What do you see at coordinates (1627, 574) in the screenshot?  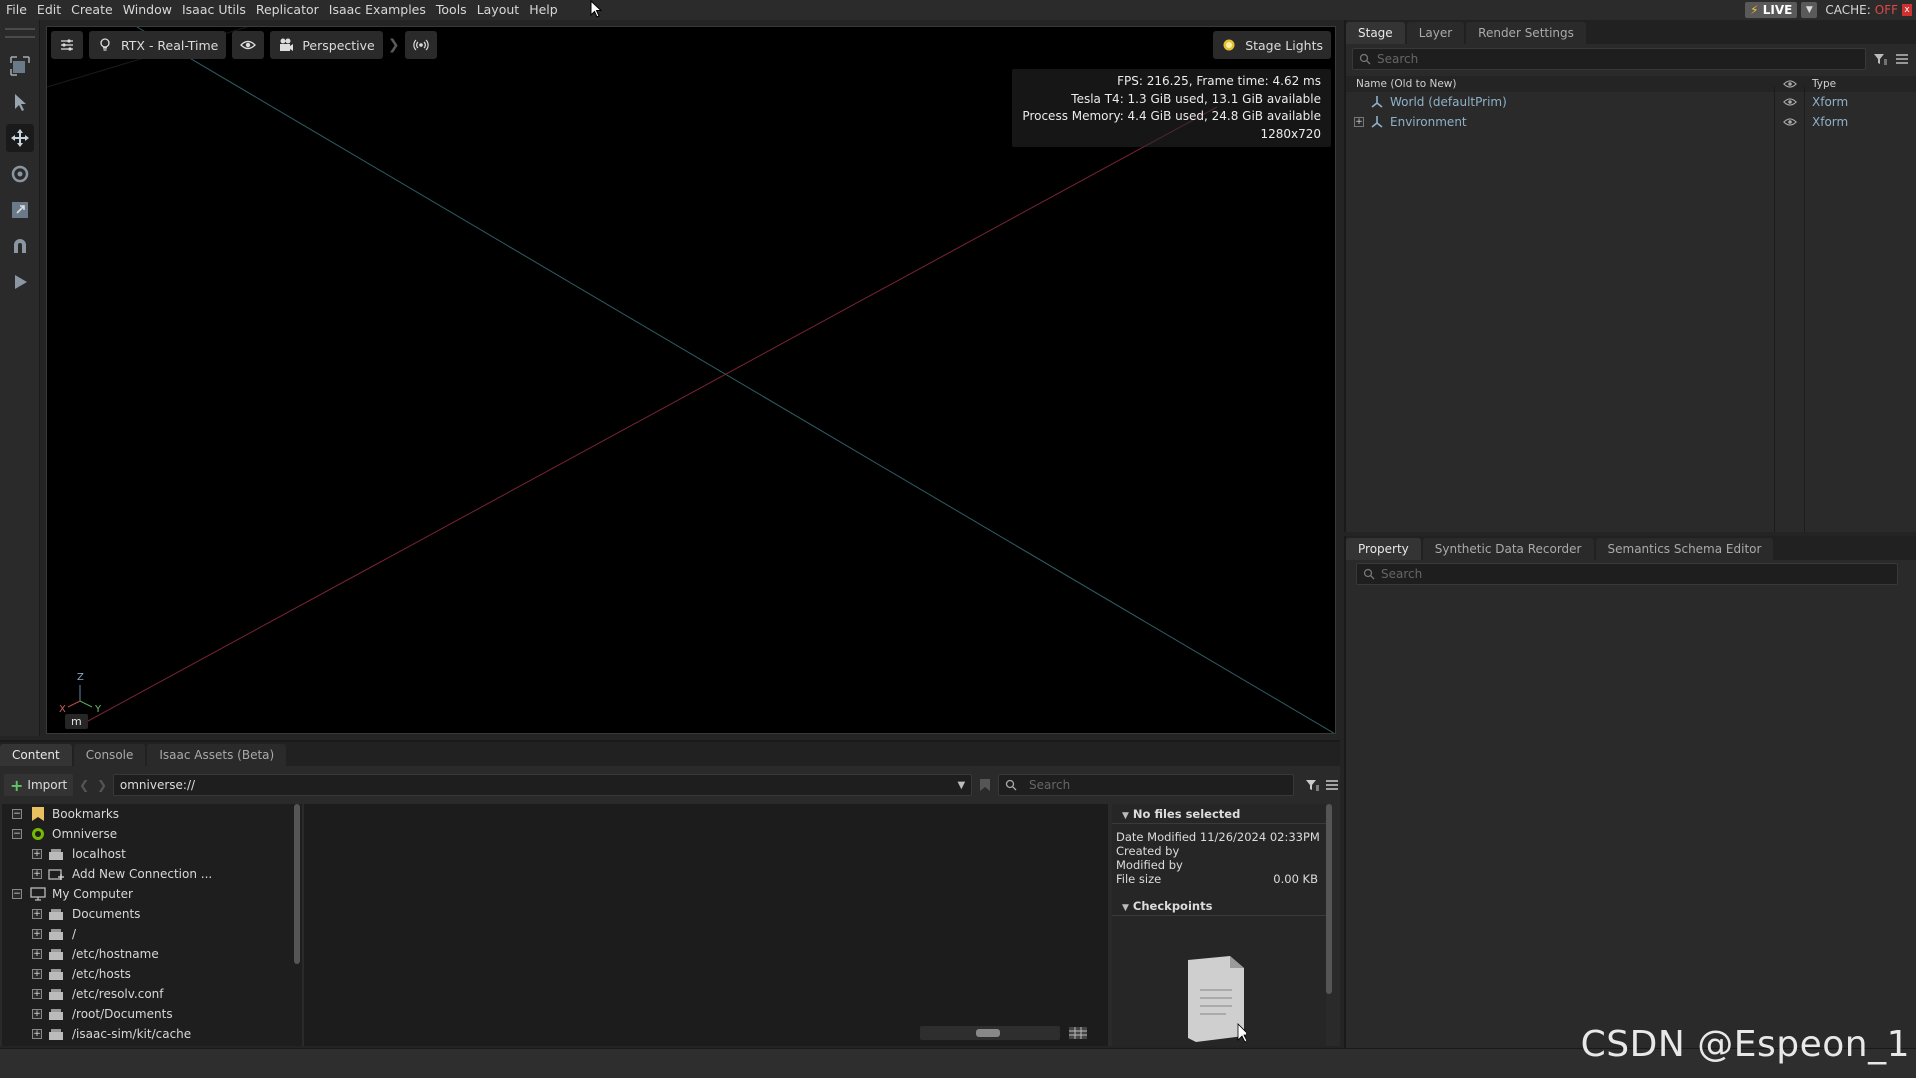 I see `property-search-input: Search` at bounding box center [1627, 574].